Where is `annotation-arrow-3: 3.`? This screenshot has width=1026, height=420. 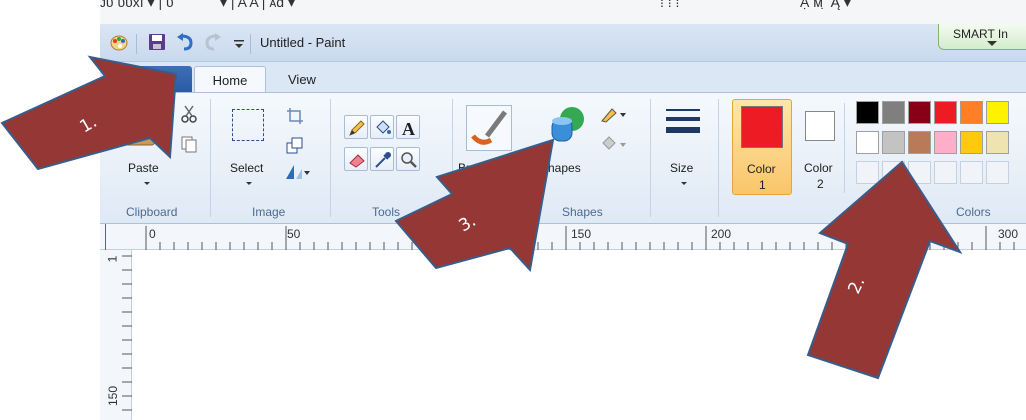
annotation-arrow-3: 3. is located at coordinates (474, 205).